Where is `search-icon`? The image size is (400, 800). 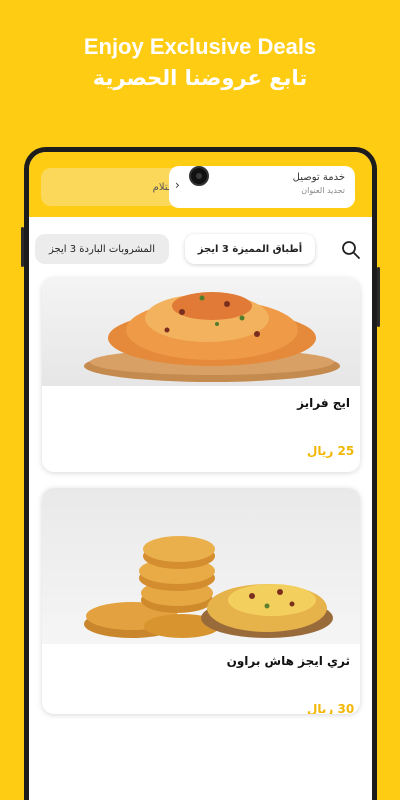 search-icon is located at coordinates (351, 250).